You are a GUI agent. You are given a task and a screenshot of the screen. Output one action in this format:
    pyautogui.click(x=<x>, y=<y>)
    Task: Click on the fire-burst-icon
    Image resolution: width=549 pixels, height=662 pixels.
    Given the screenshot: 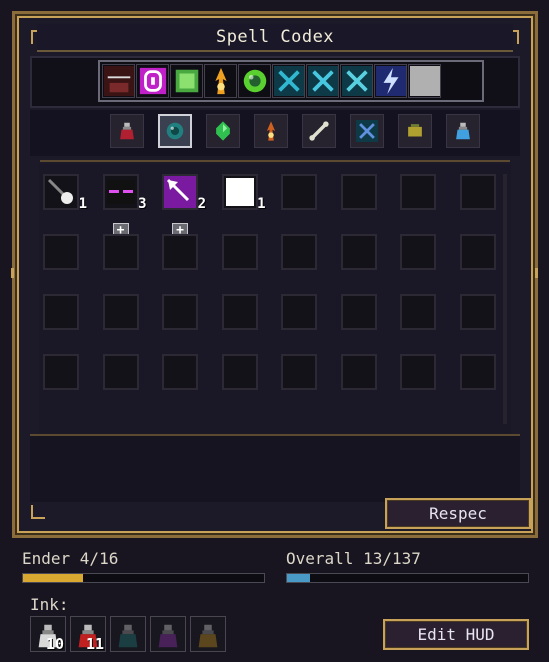 What is the action you would take?
    pyautogui.click(x=220, y=81)
    